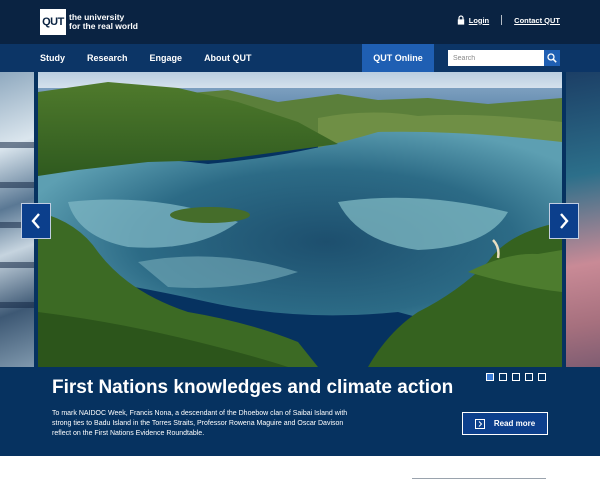 Image resolution: width=600 pixels, height=480 pixels. Describe the element at coordinates (508, 20) in the screenshot. I see `utility-links: Login Contact QUT` at that location.